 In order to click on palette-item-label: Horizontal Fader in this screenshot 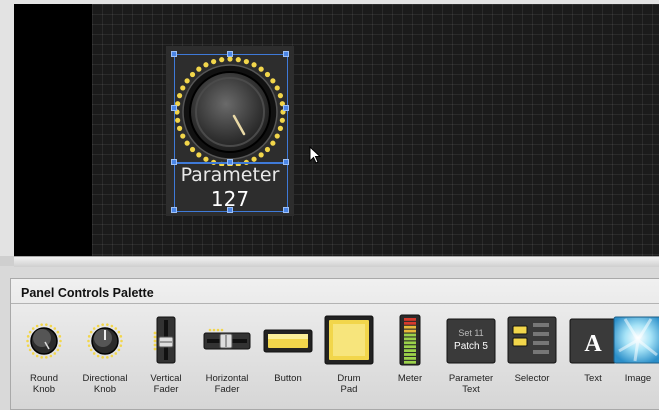, I will do `click(227, 384)`.